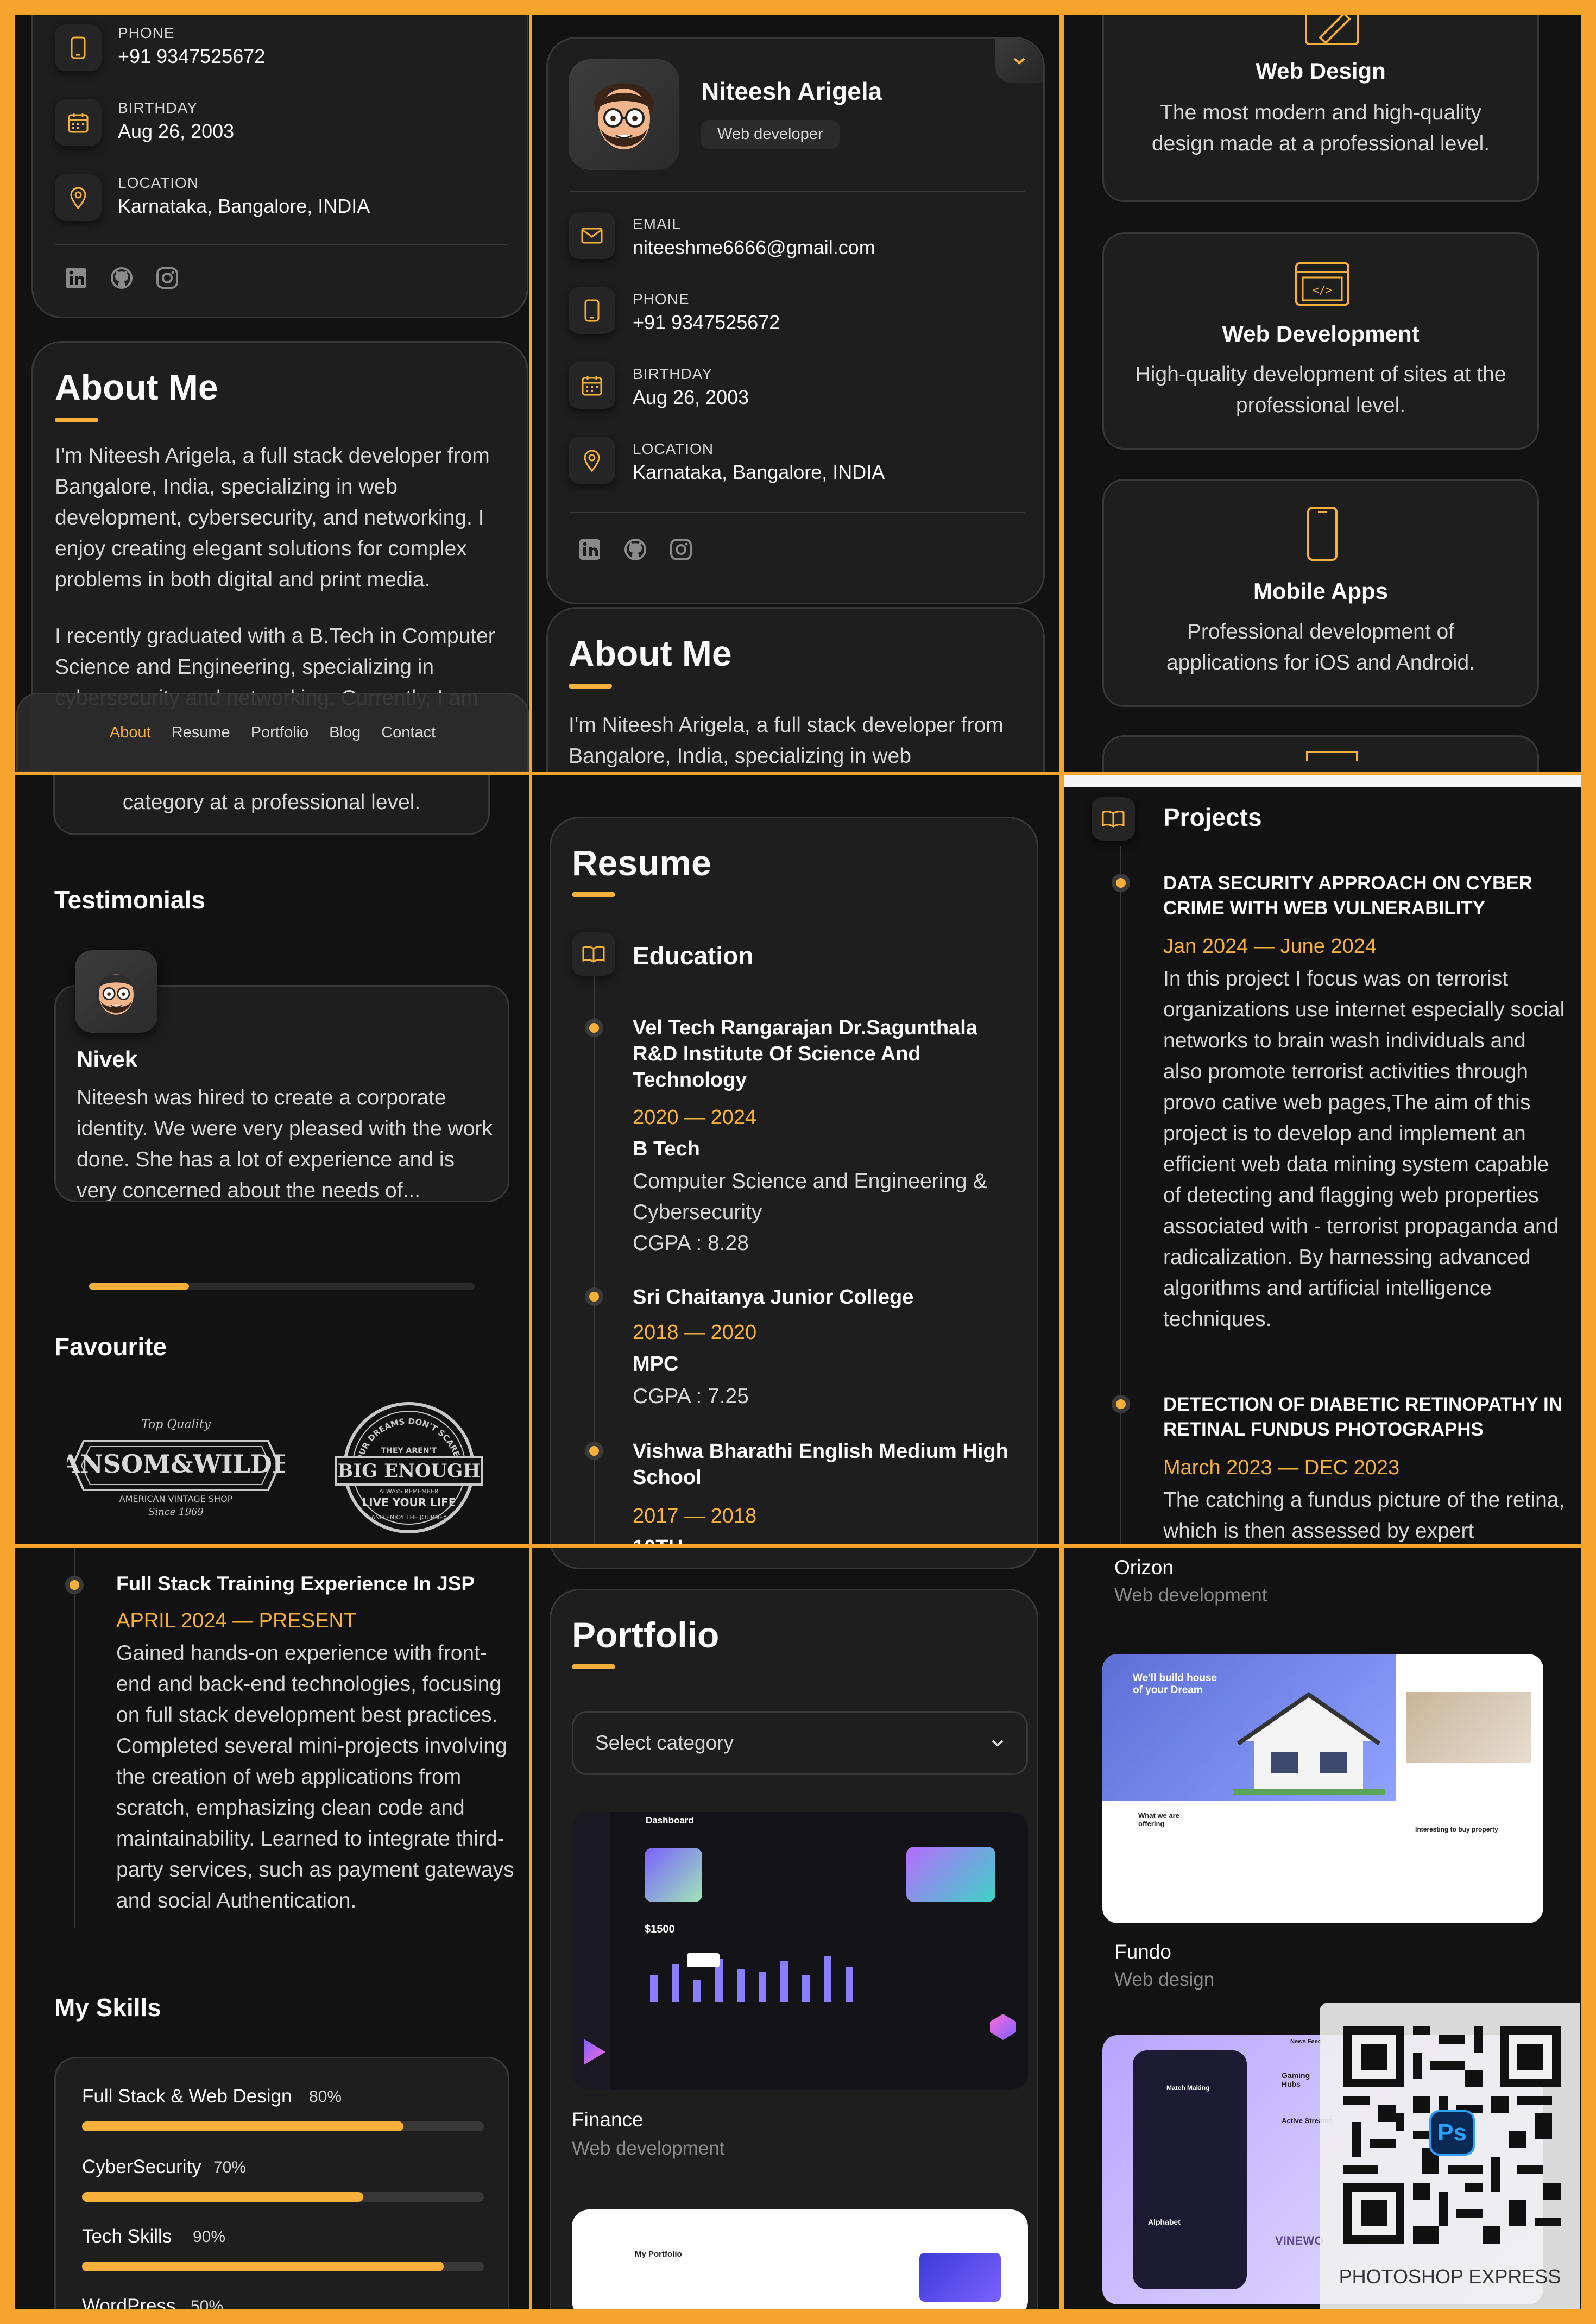  Describe the element at coordinates (800, 1743) in the screenshot. I see `category-select: Select category` at that location.